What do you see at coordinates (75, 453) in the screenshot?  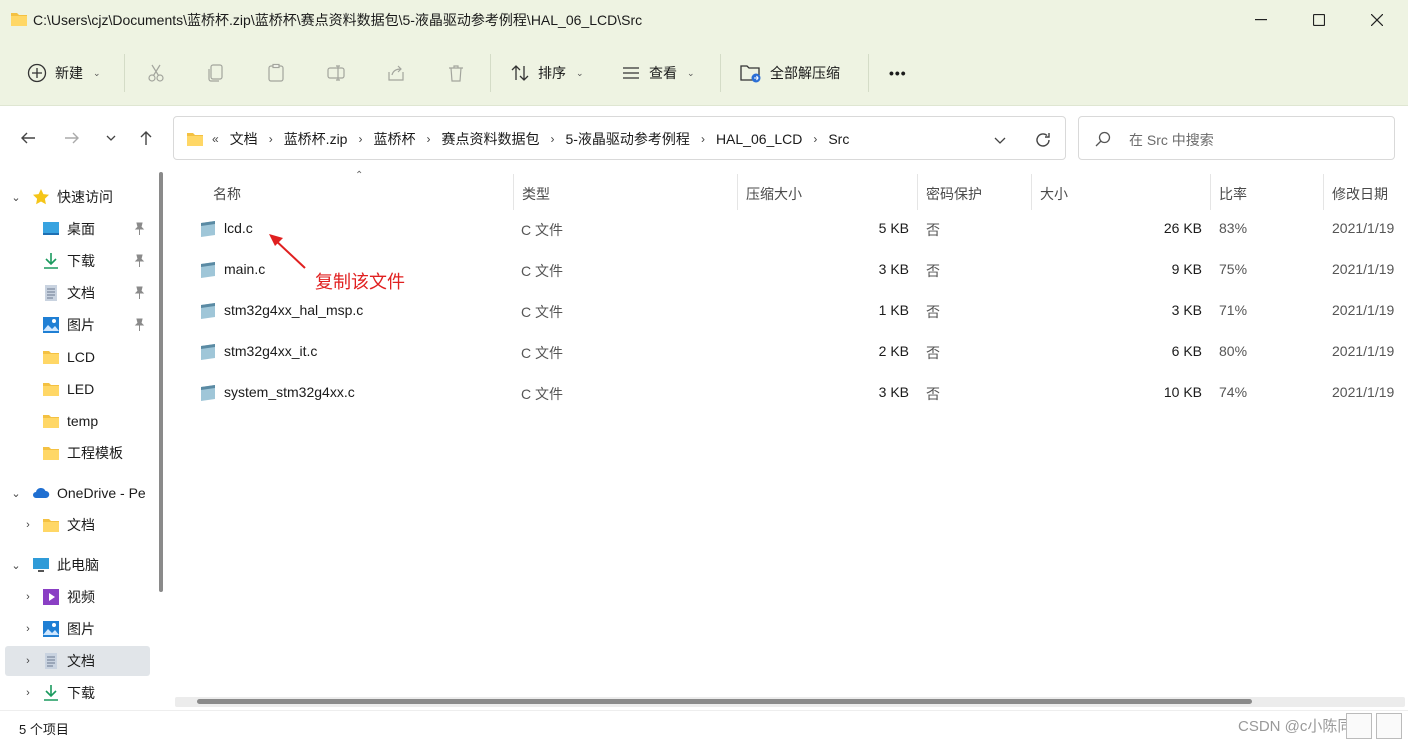 I see `sidebar-item-project-template: 工程模板` at bounding box center [75, 453].